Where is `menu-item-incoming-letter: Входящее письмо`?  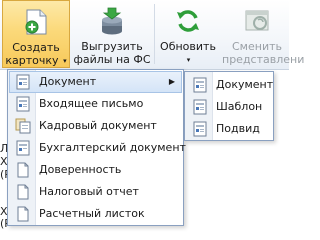
menu-item-incoming-letter: Входящее письмо is located at coordinates (95, 104).